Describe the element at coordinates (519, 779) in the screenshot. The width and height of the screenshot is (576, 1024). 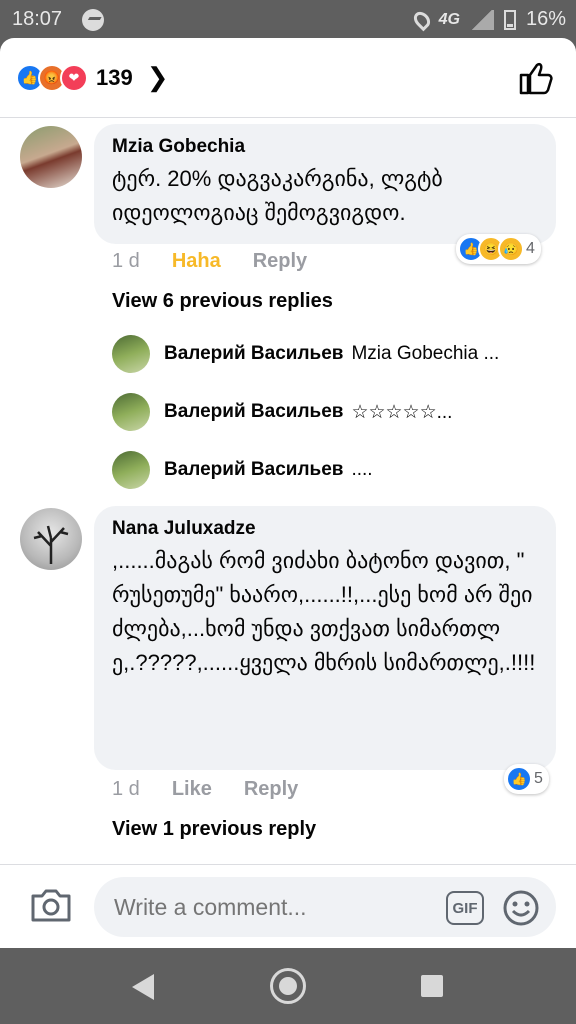
I see `like-reaction-icon: 👍` at that location.